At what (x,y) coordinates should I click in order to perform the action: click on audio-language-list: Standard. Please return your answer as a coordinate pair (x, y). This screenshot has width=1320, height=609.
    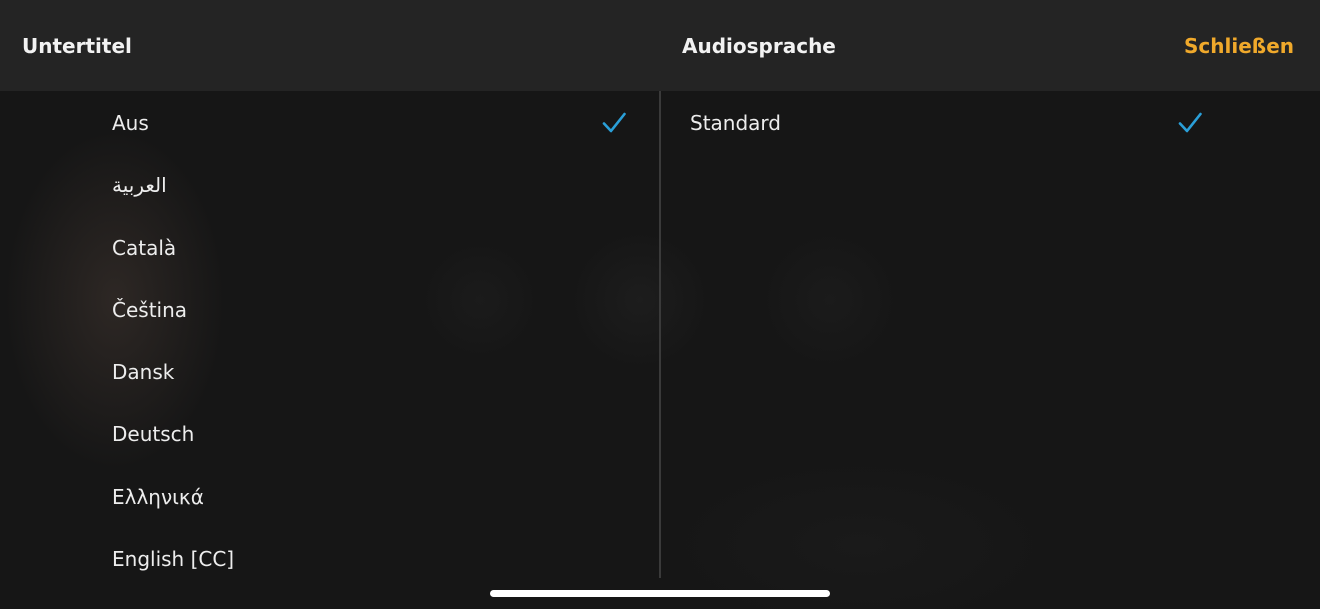
    Looking at the image, I should click on (990, 122).